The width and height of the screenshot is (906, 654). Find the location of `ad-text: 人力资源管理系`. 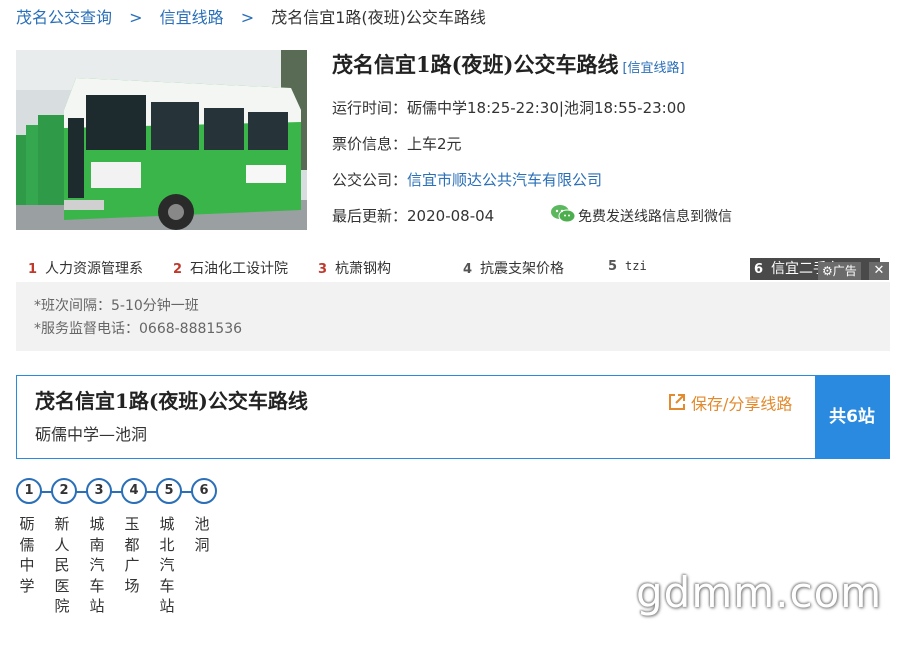

ad-text: 人力资源管理系 is located at coordinates (94, 269).